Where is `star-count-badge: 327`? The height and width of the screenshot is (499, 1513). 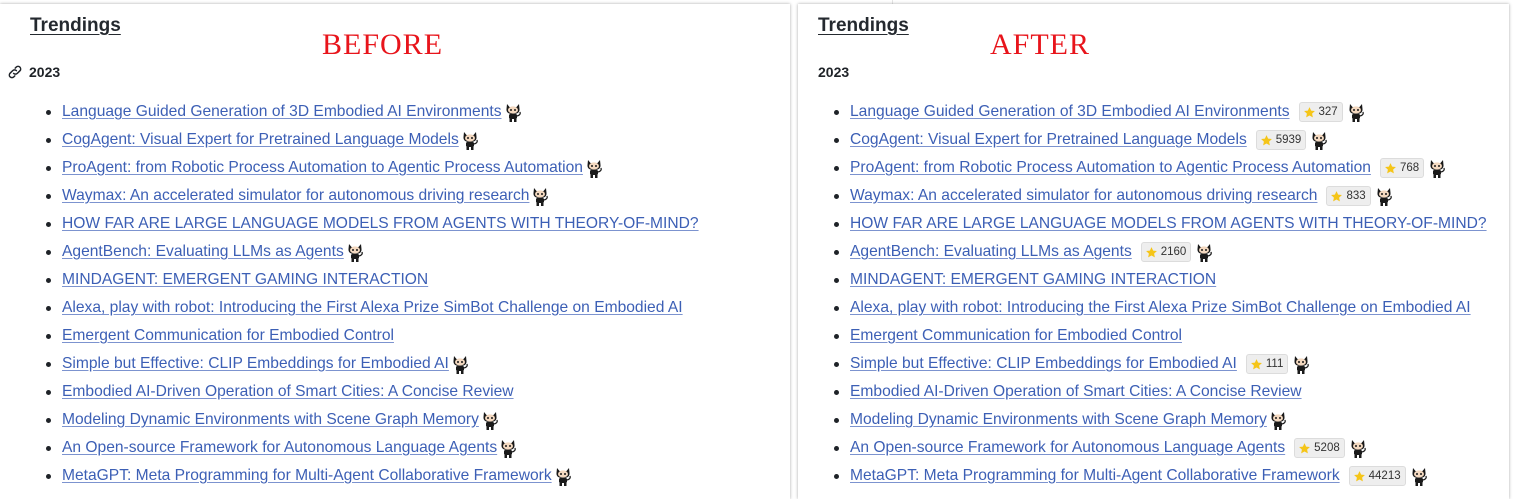
star-count-badge: 327 is located at coordinates (1320, 112).